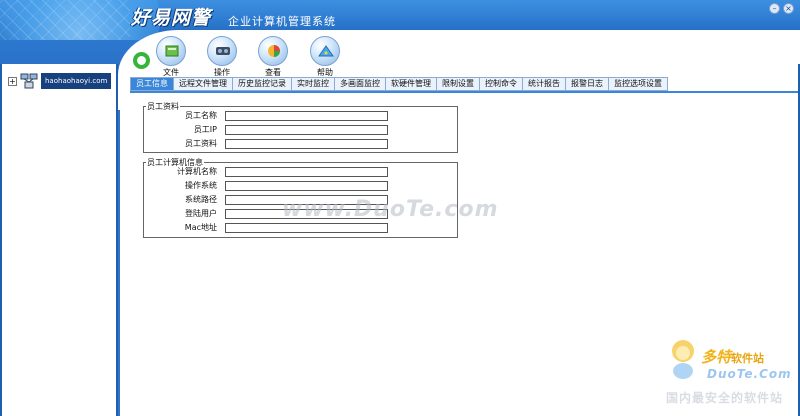  Describe the element at coordinates (201, 213) in the screenshot. I see `logged-user-label: 登陆用户` at that location.